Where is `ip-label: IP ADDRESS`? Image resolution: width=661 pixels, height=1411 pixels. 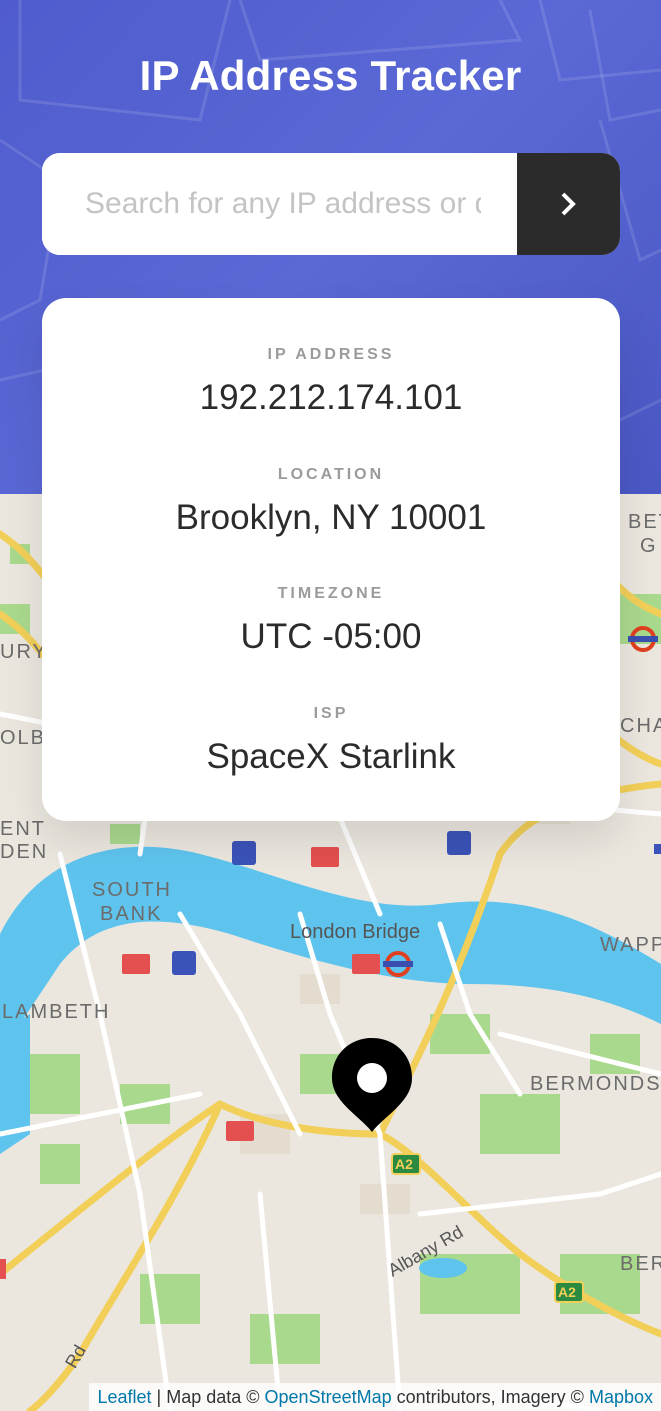
ip-label: IP ADDRESS is located at coordinates (331, 354).